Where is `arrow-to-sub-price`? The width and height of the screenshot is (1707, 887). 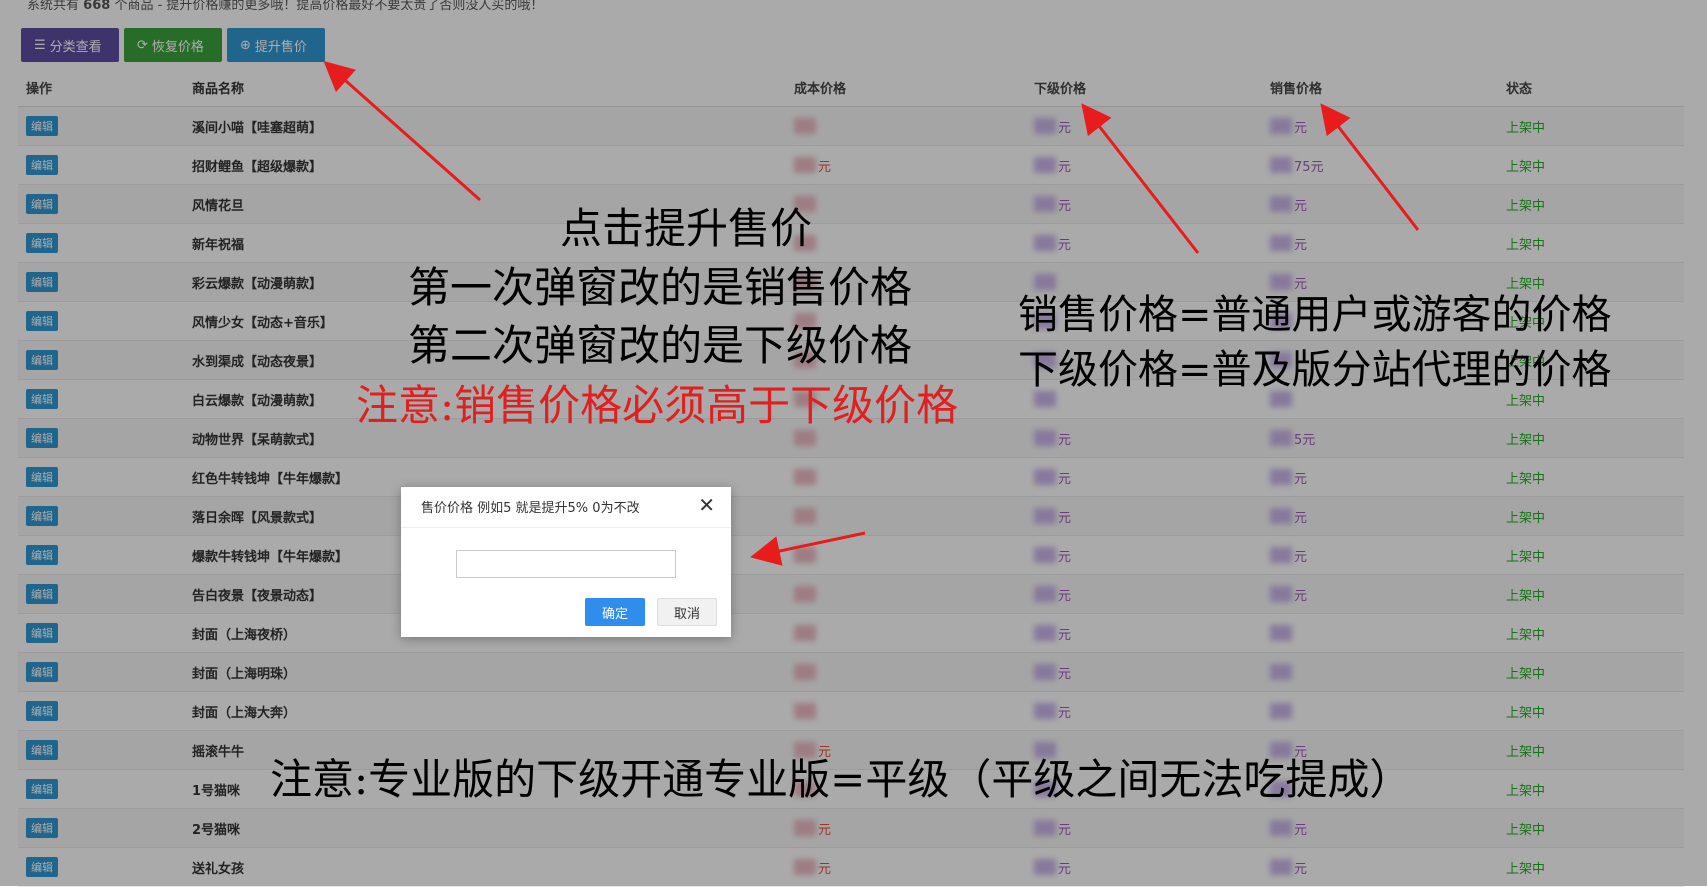 arrow-to-sub-price is located at coordinates (1140, 178).